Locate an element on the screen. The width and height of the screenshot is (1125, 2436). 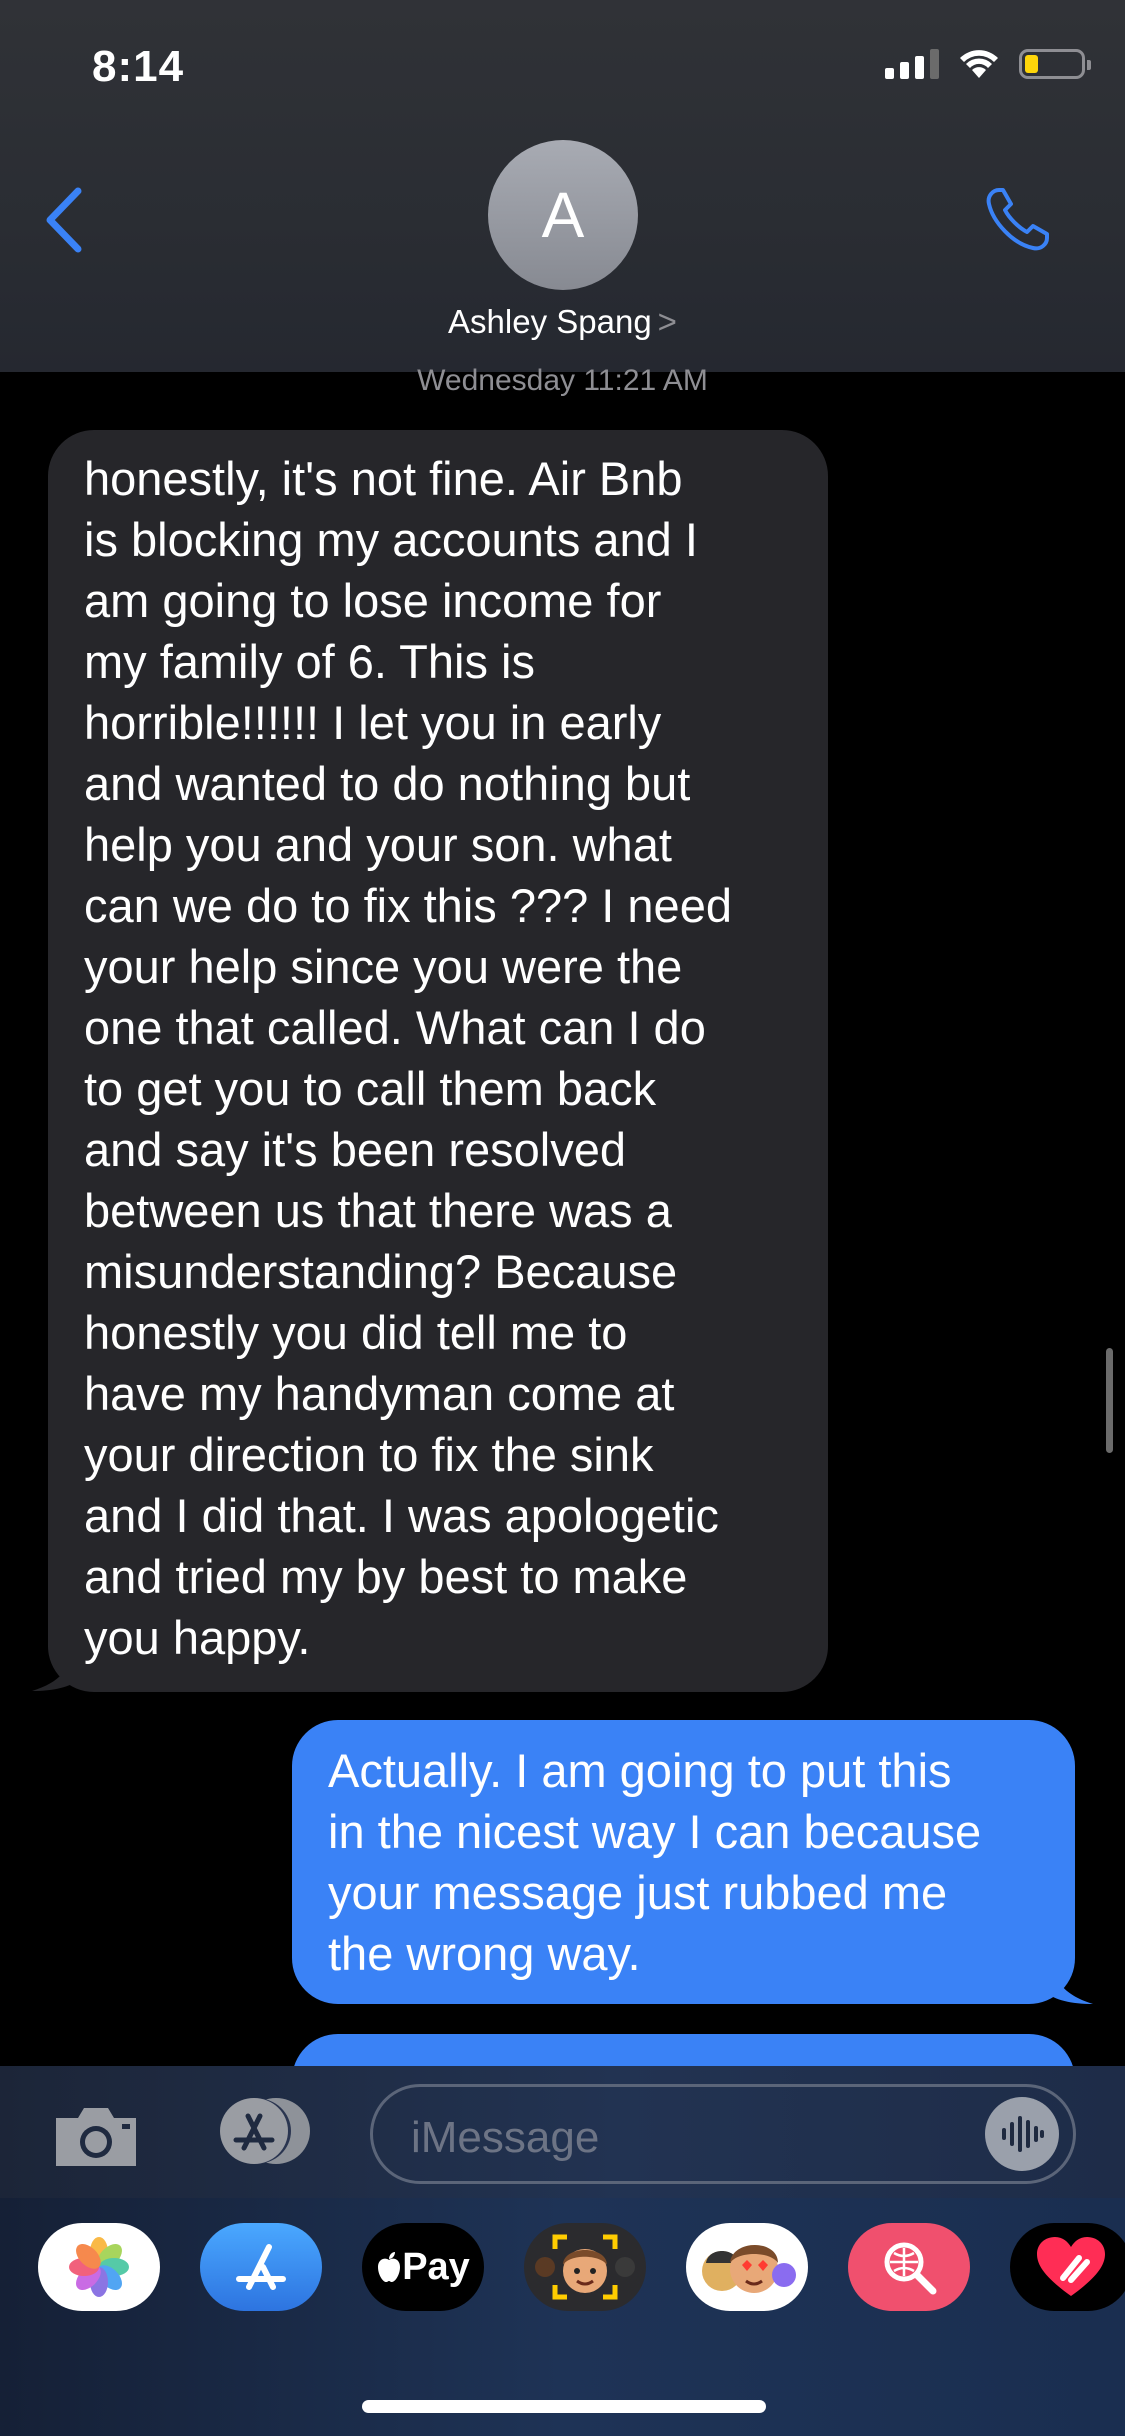
home-indicator is located at coordinates (564, 2406).